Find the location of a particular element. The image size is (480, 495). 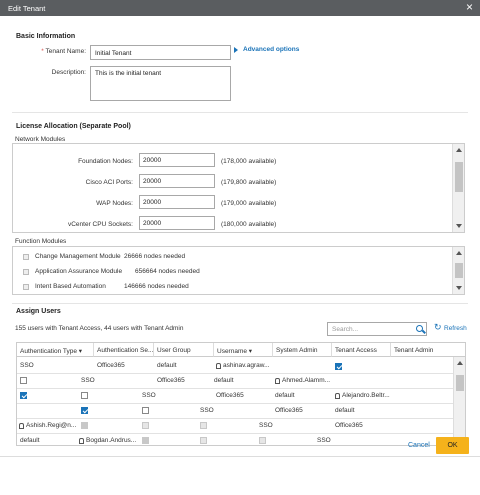

advanced-options-link: Advanced options is located at coordinates (271, 49).